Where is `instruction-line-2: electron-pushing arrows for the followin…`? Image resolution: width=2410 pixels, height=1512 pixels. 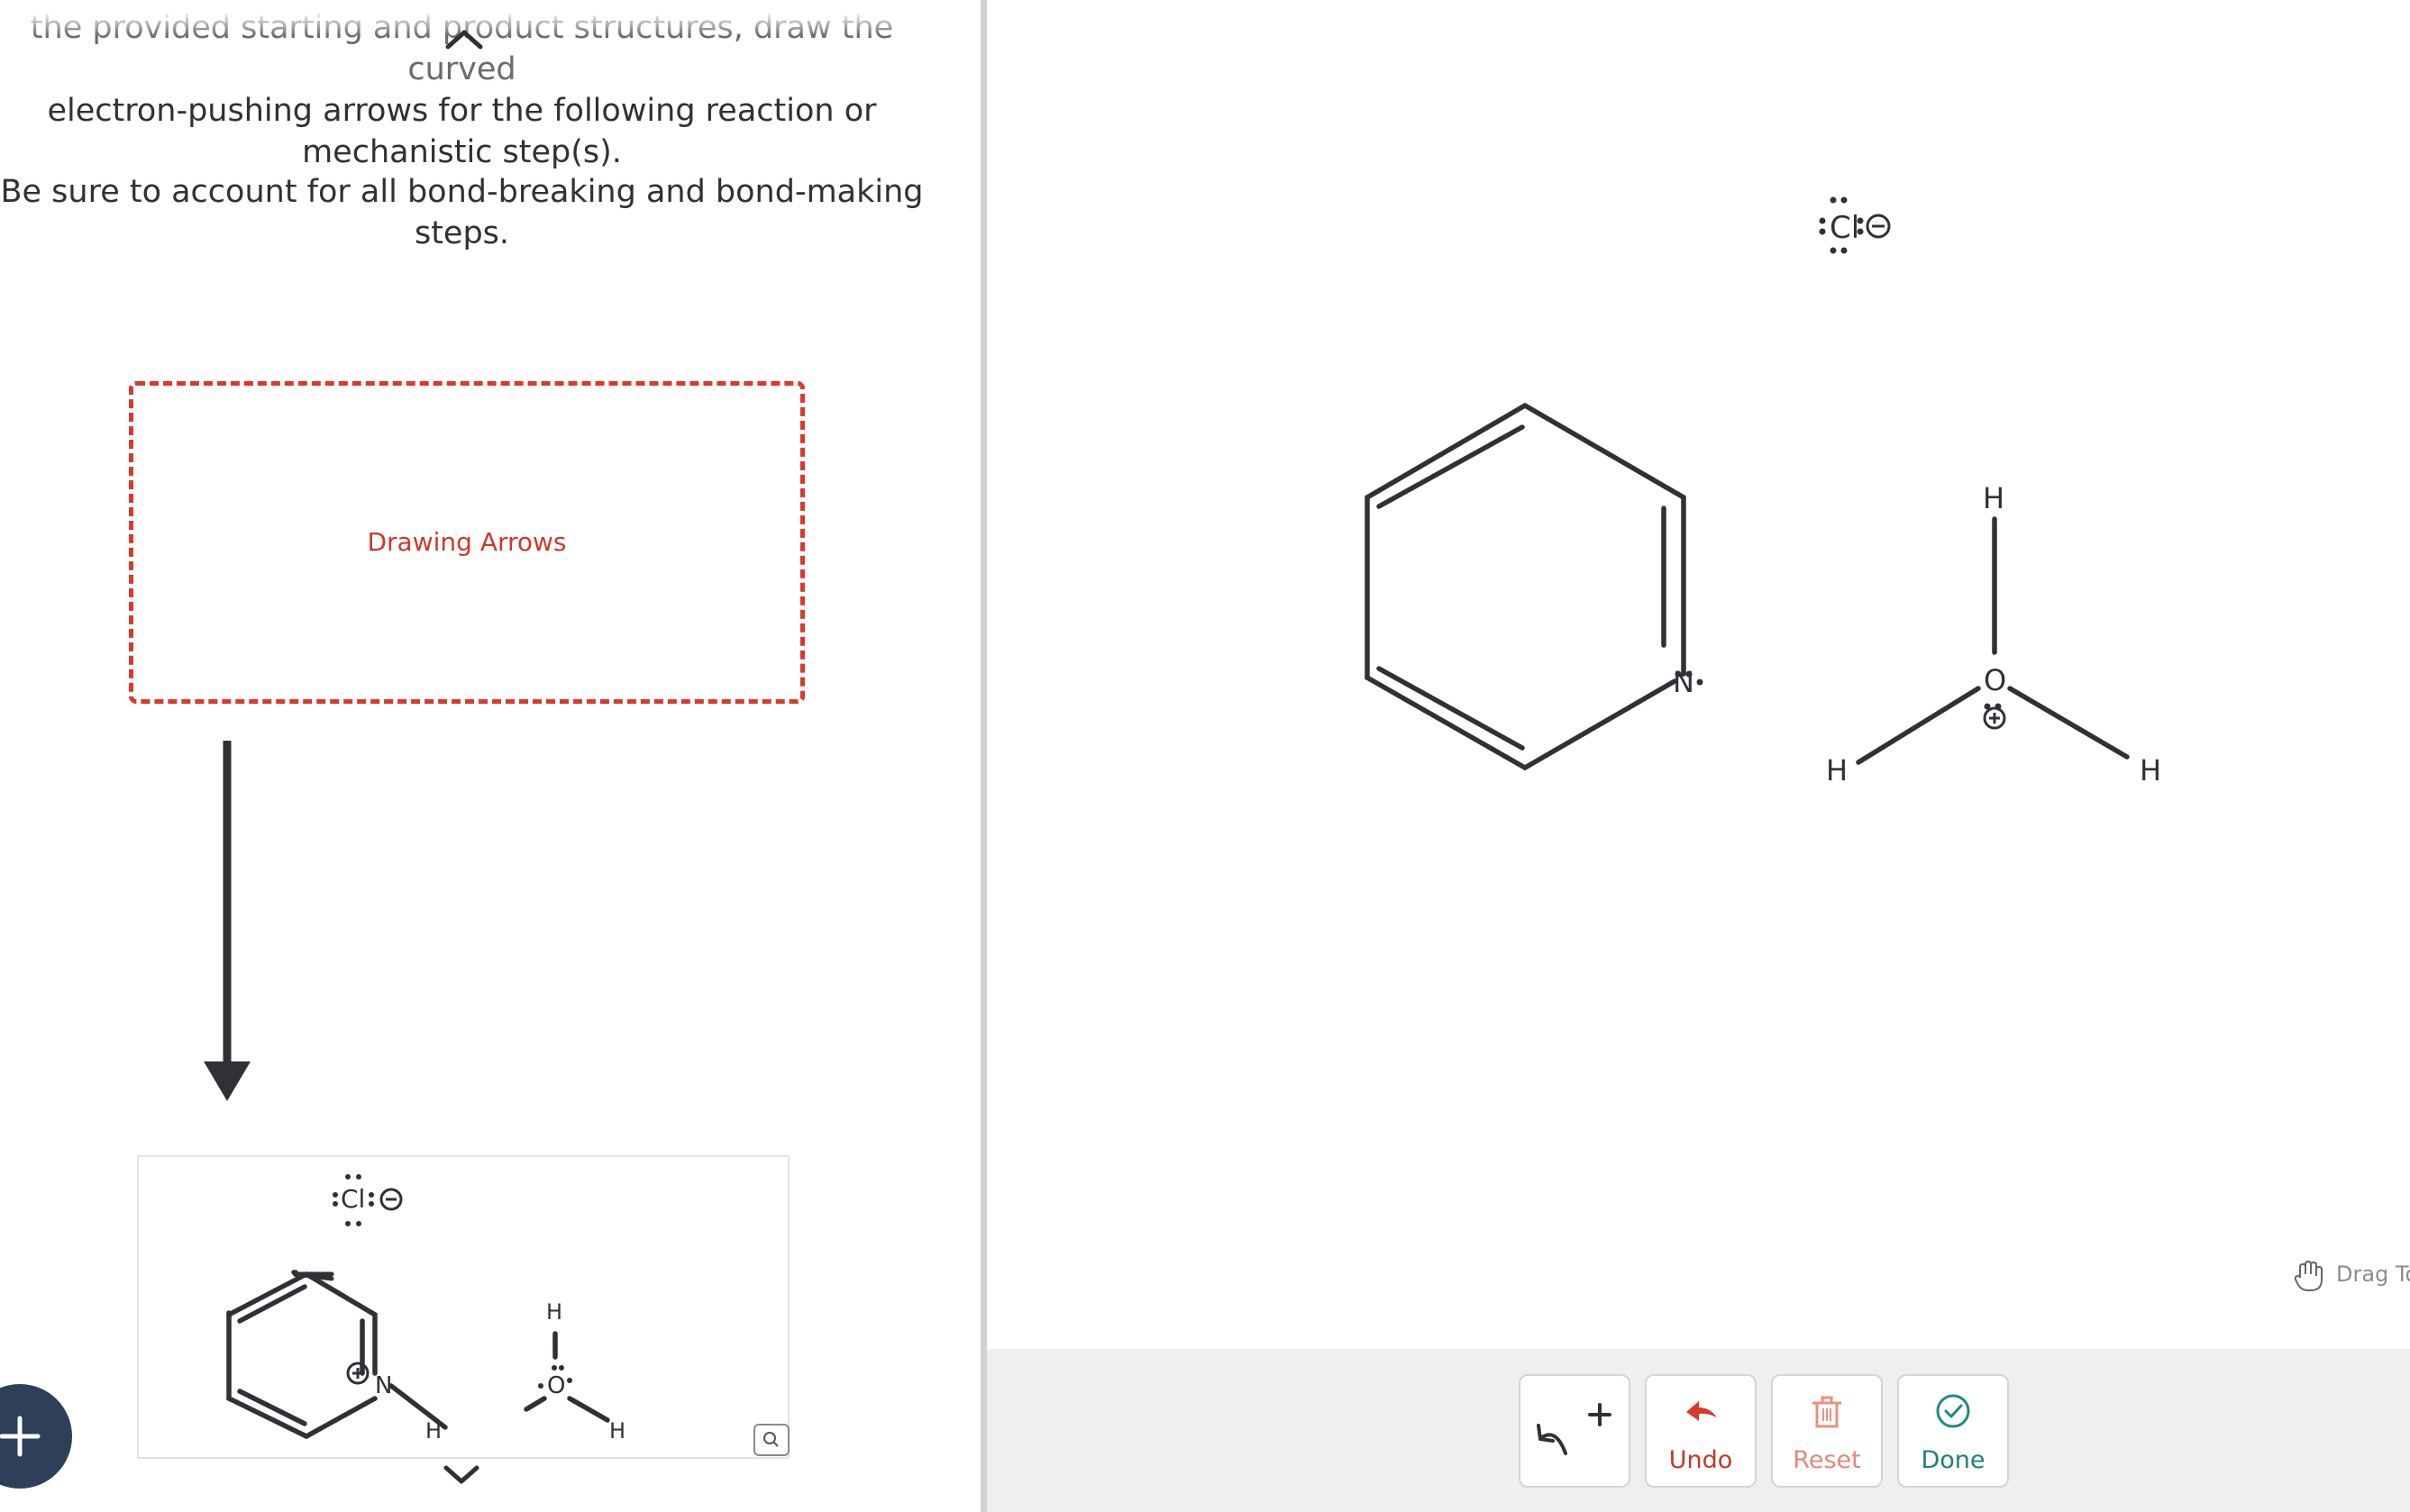 instruction-line-2: electron-pushing arrows for the followin… is located at coordinates (462, 111).